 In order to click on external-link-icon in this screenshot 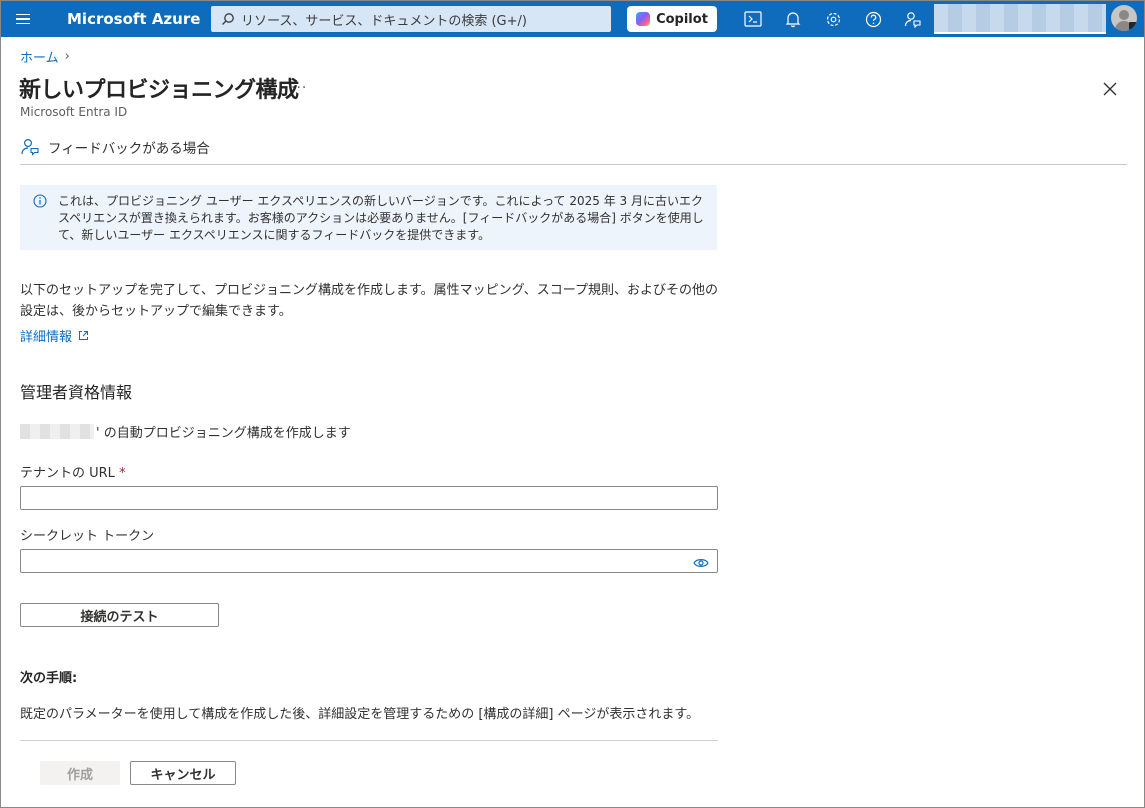, I will do `click(84, 335)`.